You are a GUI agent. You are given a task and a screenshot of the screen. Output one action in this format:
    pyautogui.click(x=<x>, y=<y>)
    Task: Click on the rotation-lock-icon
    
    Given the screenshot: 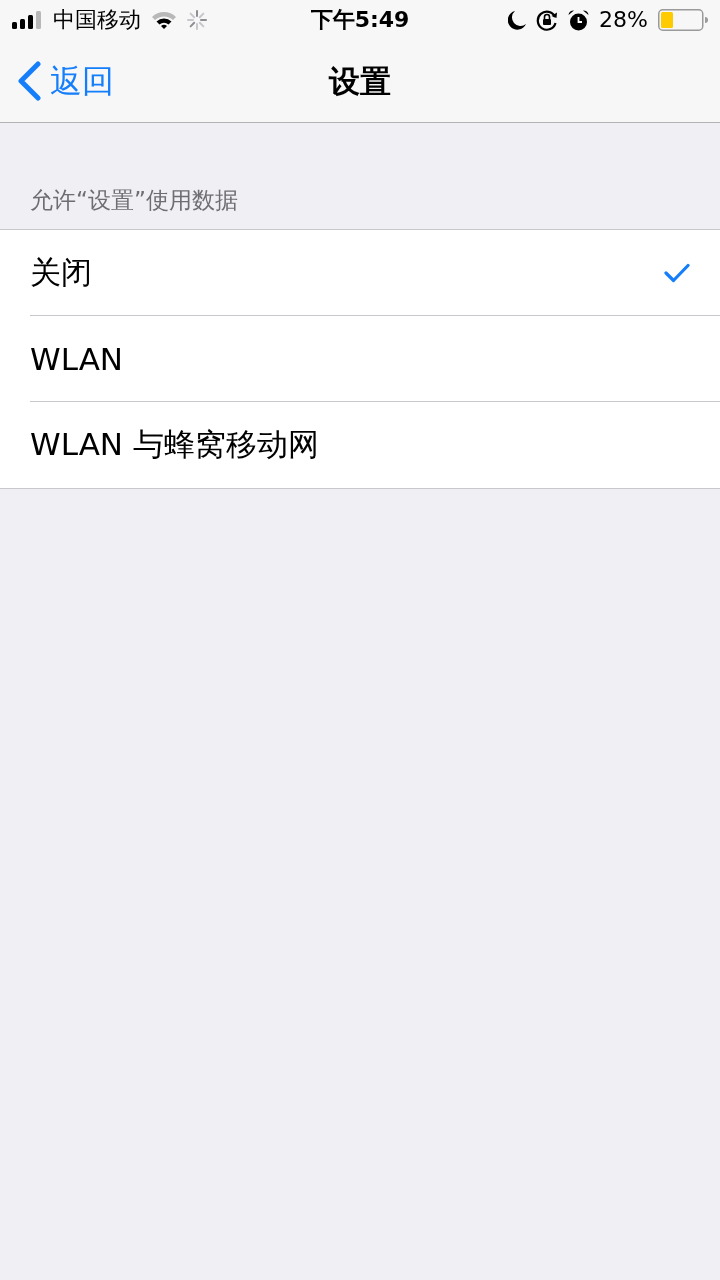 What is the action you would take?
    pyautogui.click(x=547, y=20)
    